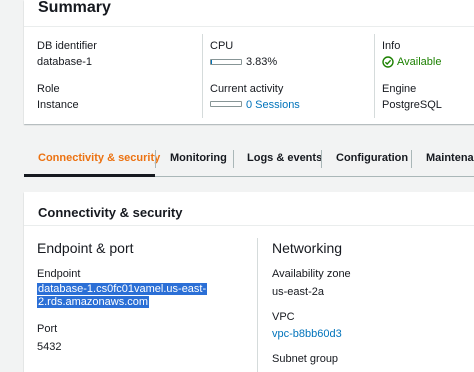  Describe the element at coordinates (74, 8) in the screenshot. I see `summary-title: Summary` at that location.